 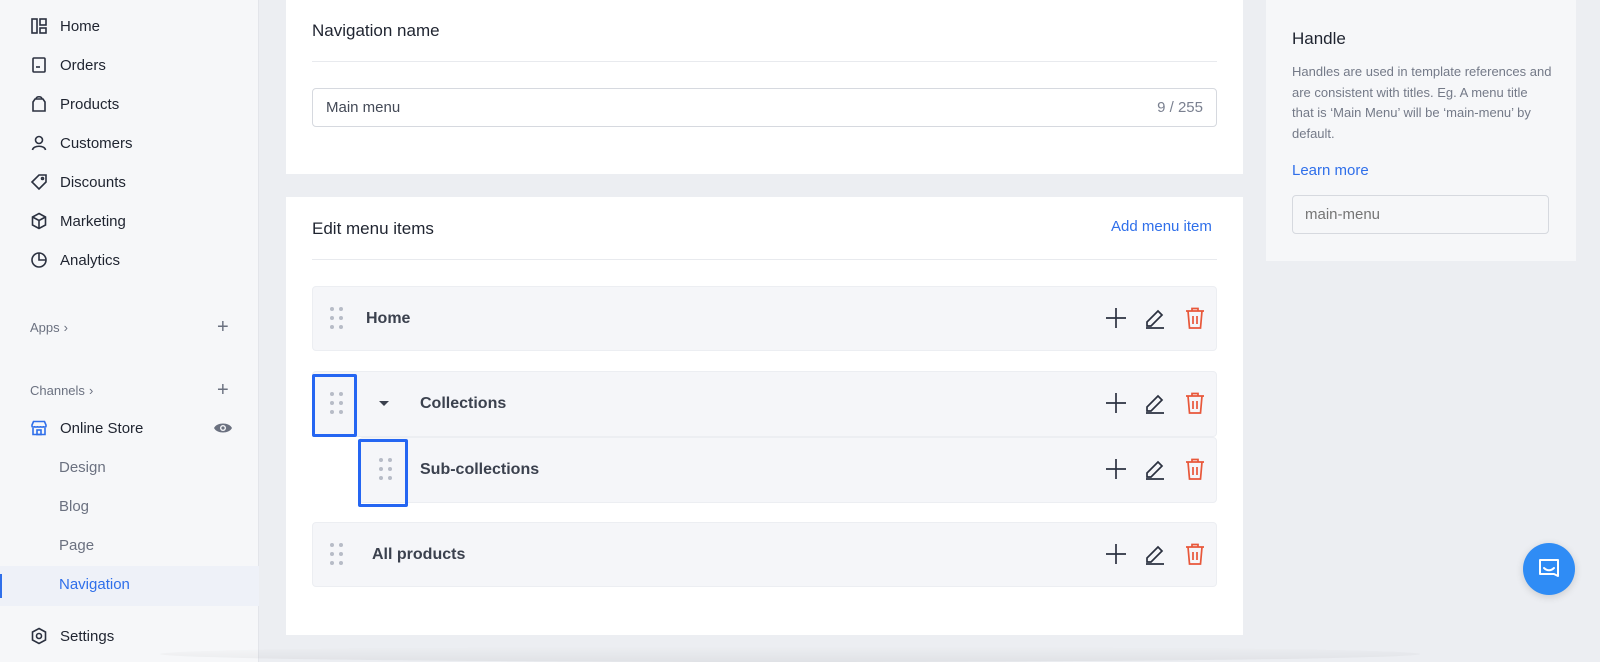 I want to click on sidebar-item-online-store: Online Store, so click(x=86, y=428).